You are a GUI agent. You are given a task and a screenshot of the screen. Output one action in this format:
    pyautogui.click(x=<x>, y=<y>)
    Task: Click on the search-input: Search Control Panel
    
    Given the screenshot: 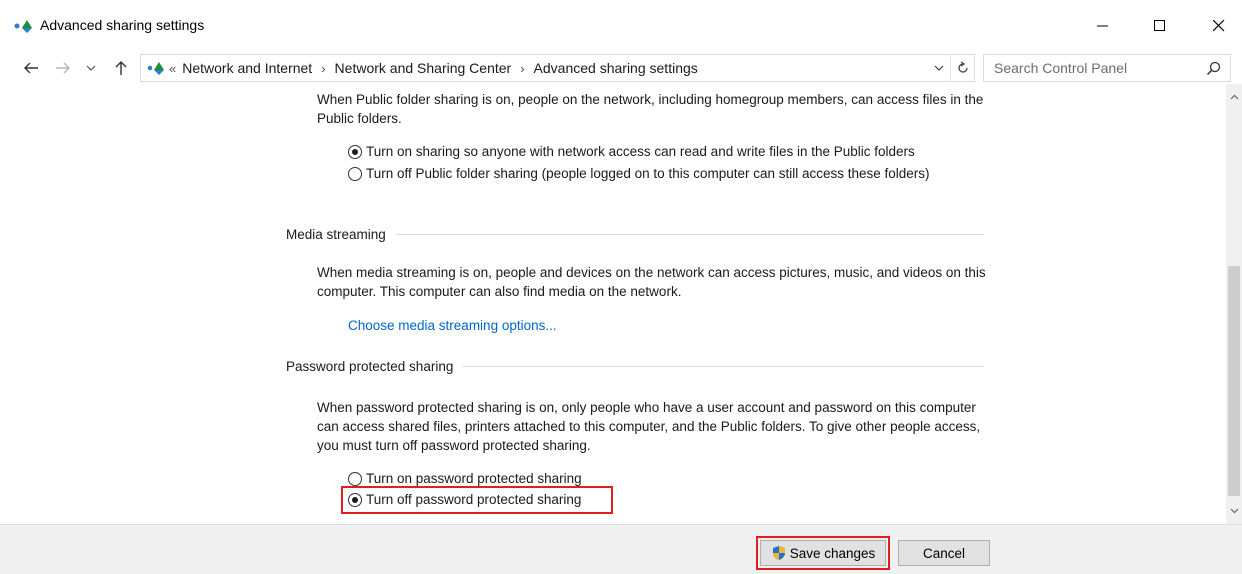 What is the action you would take?
    pyautogui.click(x=1107, y=68)
    